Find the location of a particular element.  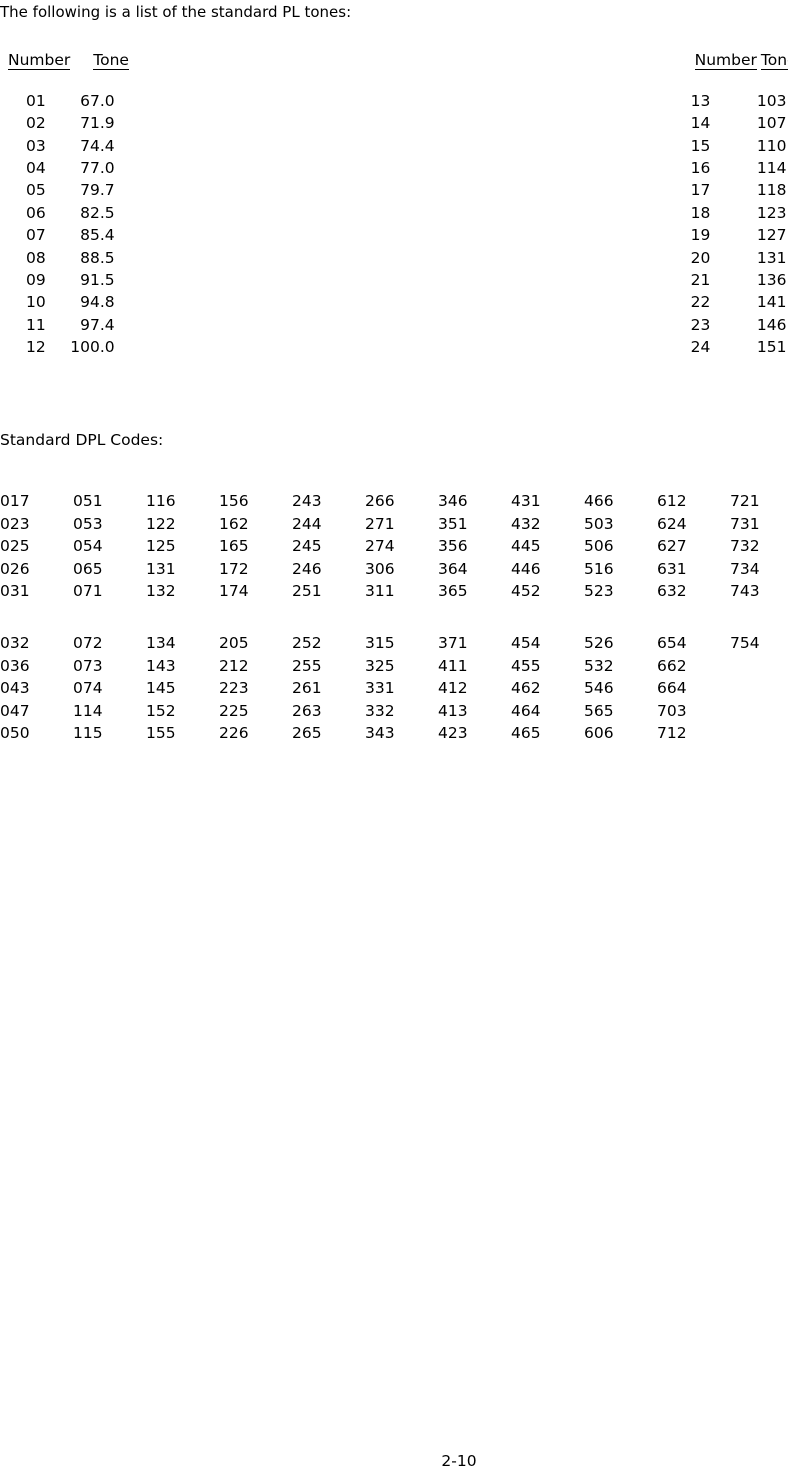

dpl-code-cell: 364 is located at coordinates (453, 568).